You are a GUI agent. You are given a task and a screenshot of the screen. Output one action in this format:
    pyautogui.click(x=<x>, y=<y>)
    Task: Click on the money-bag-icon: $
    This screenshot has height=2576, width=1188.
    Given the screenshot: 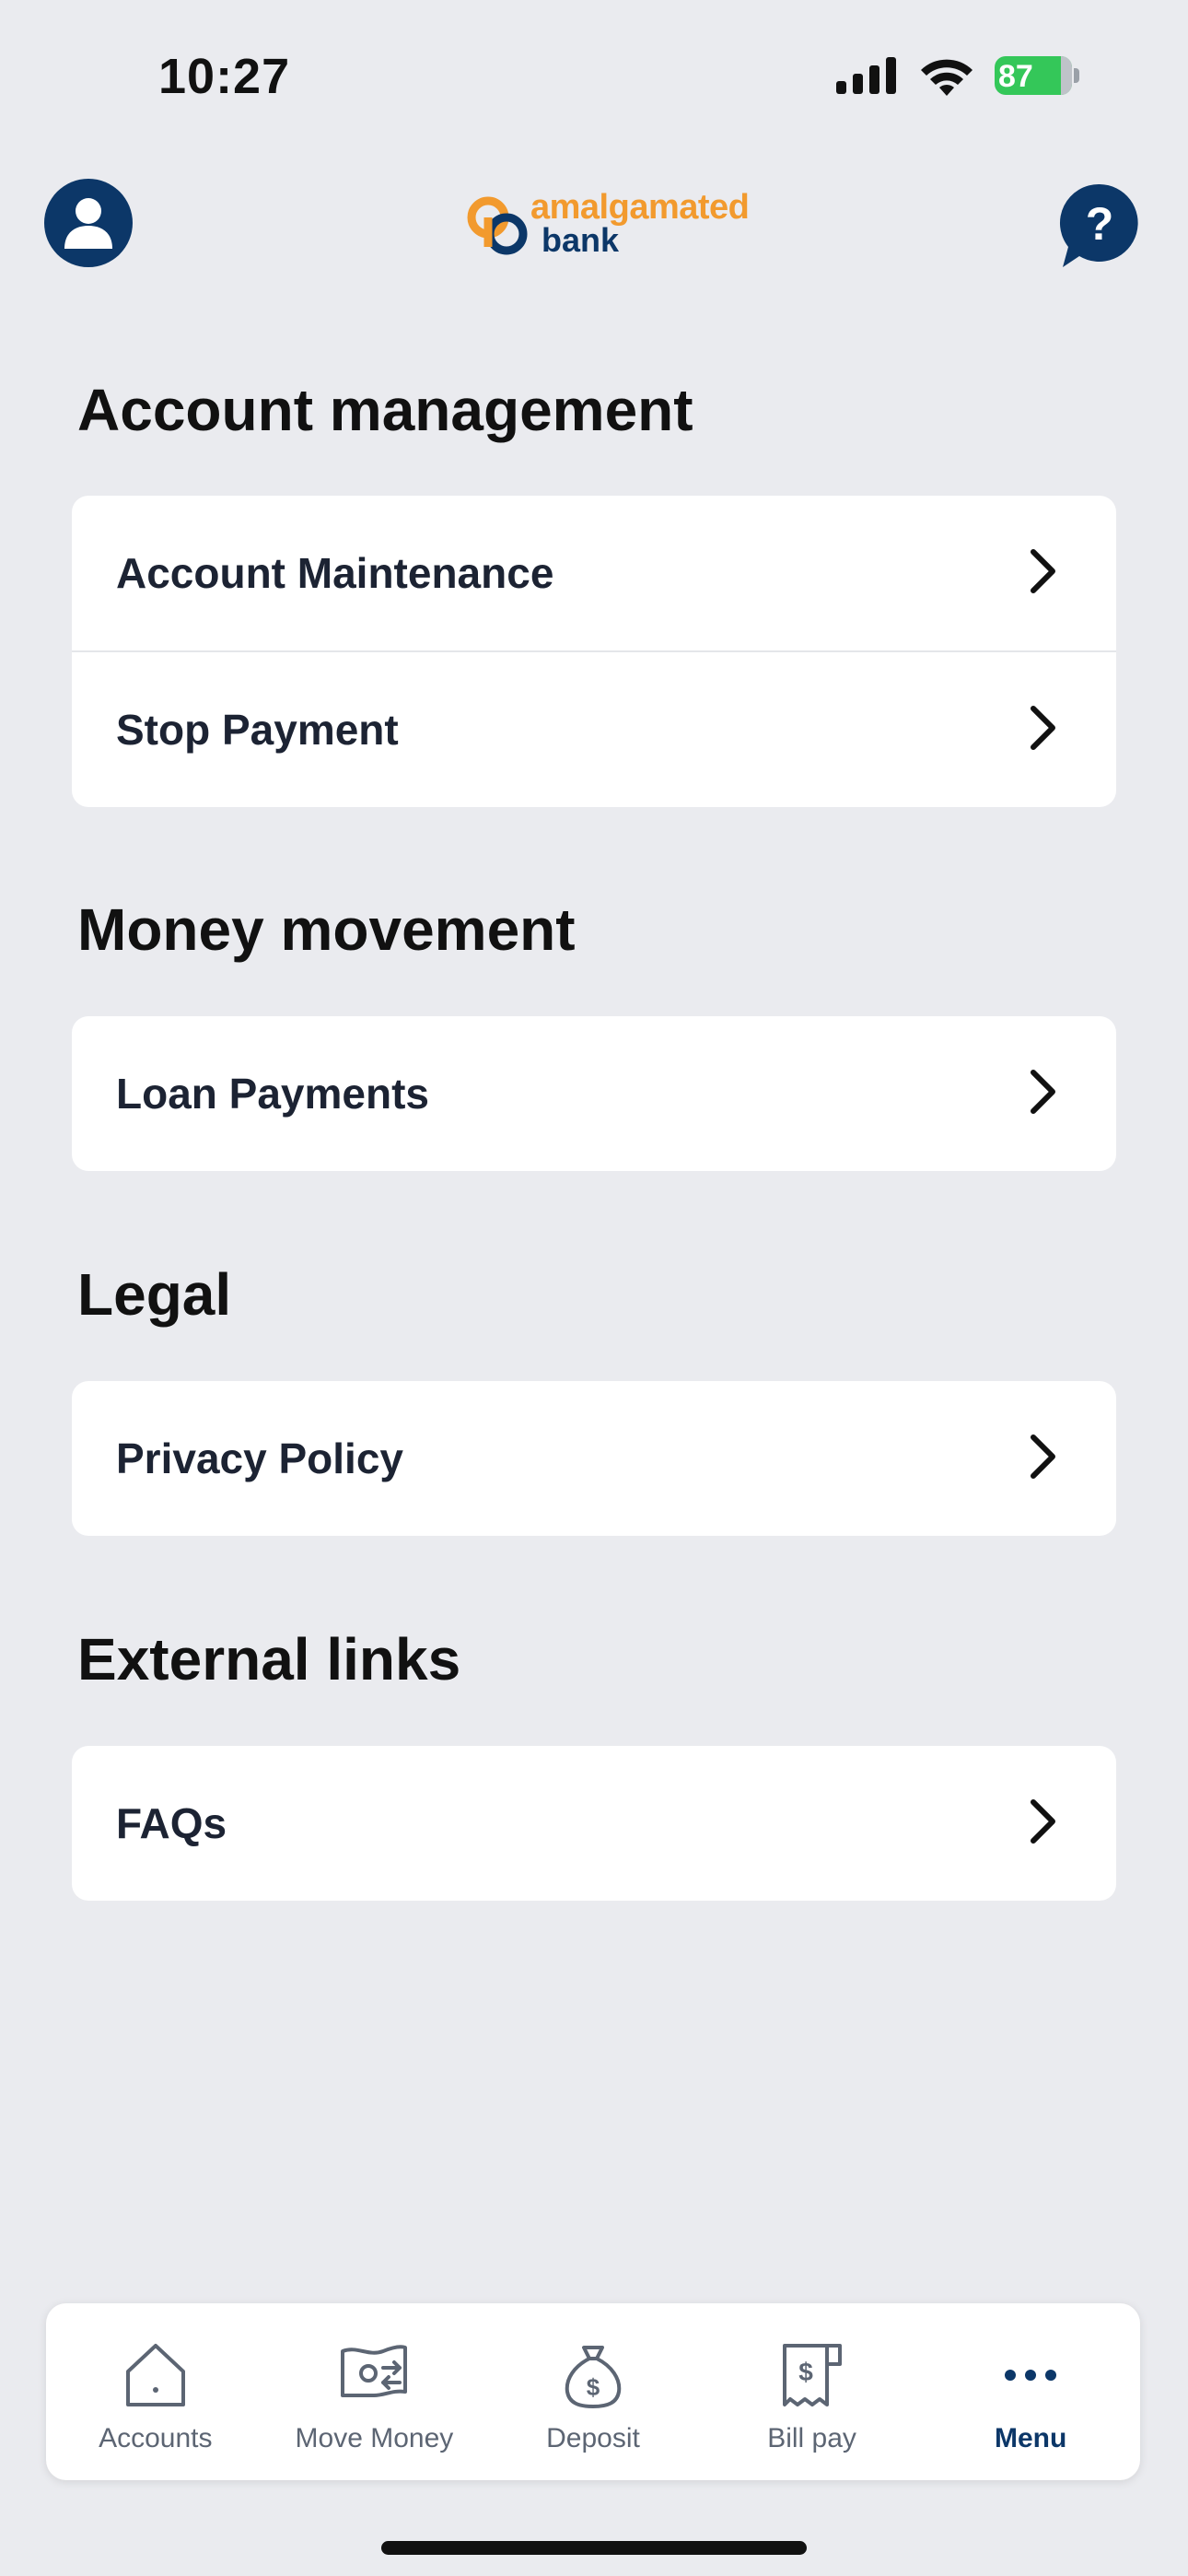 What is the action you would take?
    pyautogui.click(x=593, y=2377)
    